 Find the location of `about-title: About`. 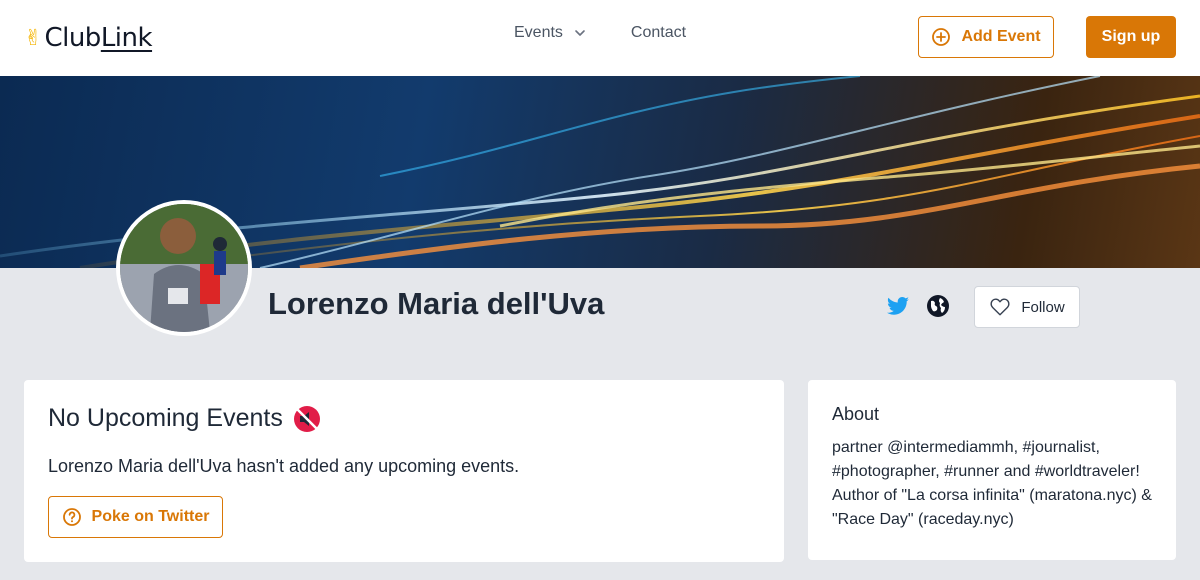

about-title: About is located at coordinates (856, 414).